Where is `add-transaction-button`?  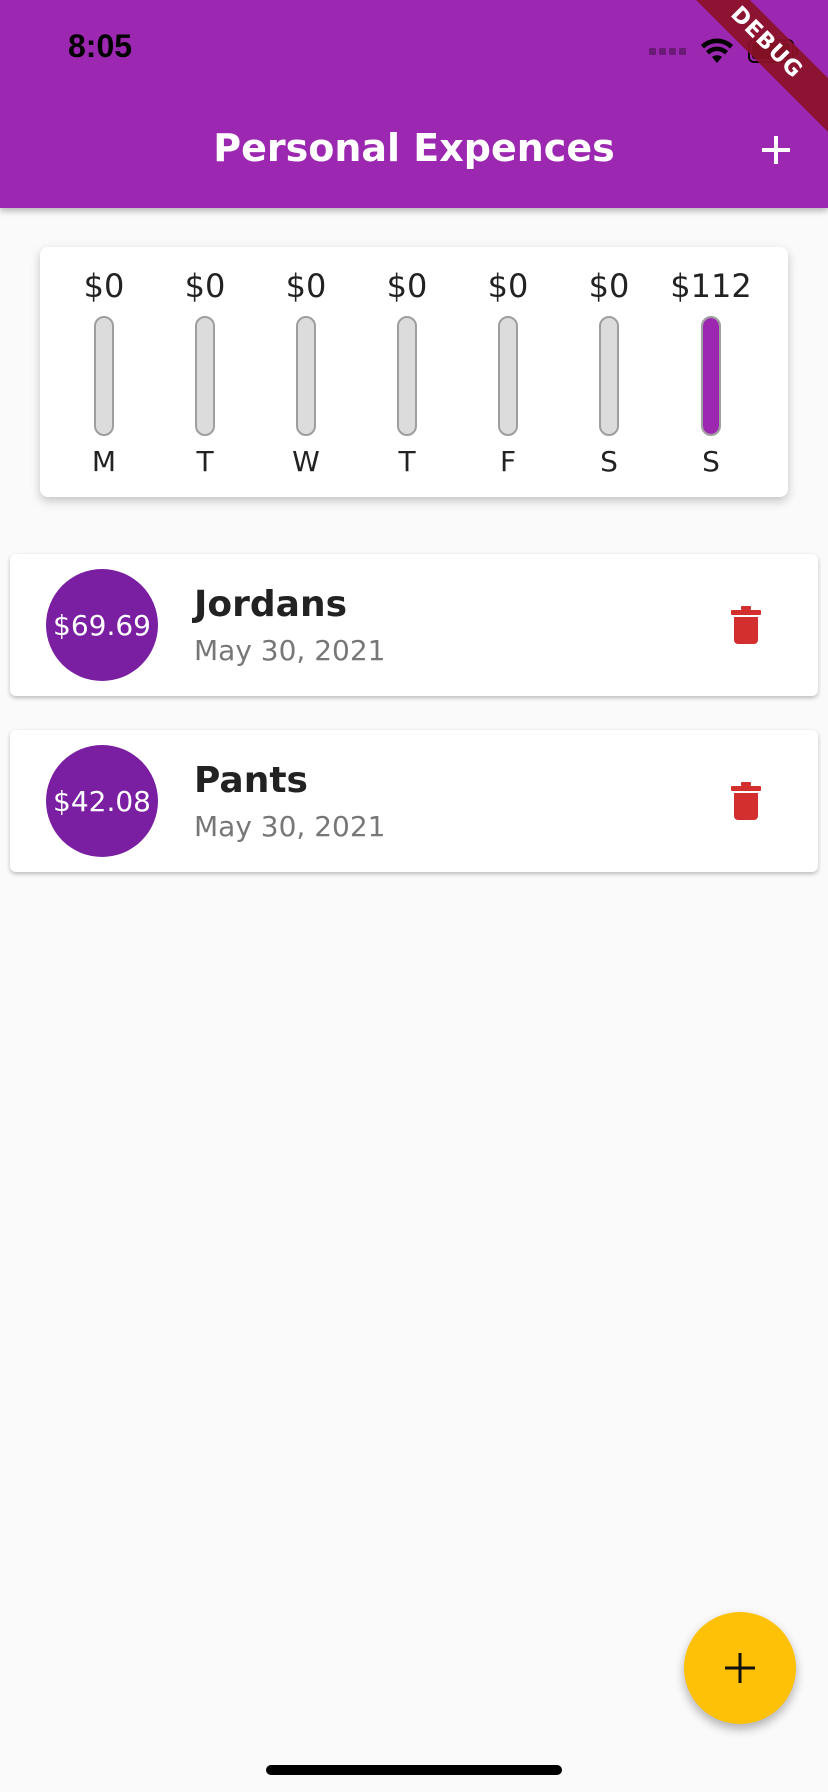
add-transaction-button is located at coordinates (776, 150).